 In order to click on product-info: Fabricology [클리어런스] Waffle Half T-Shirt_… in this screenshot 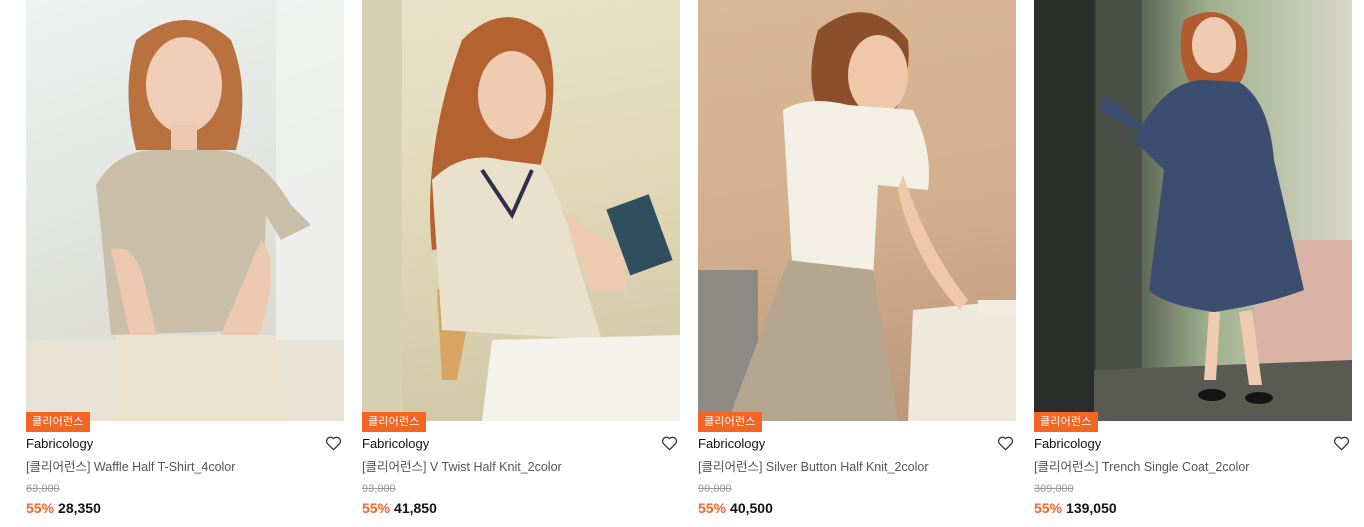, I will do `click(185, 469)`.